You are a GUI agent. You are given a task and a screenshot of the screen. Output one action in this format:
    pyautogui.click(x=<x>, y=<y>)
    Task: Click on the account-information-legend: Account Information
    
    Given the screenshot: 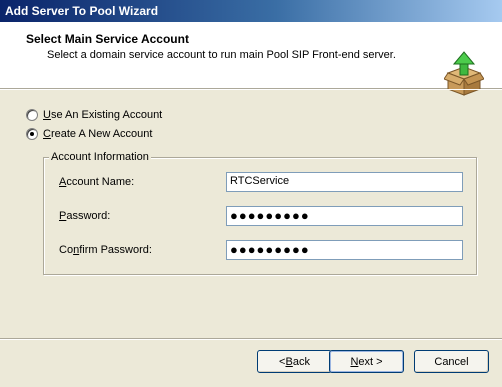 What is the action you would take?
    pyautogui.click(x=100, y=157)
    